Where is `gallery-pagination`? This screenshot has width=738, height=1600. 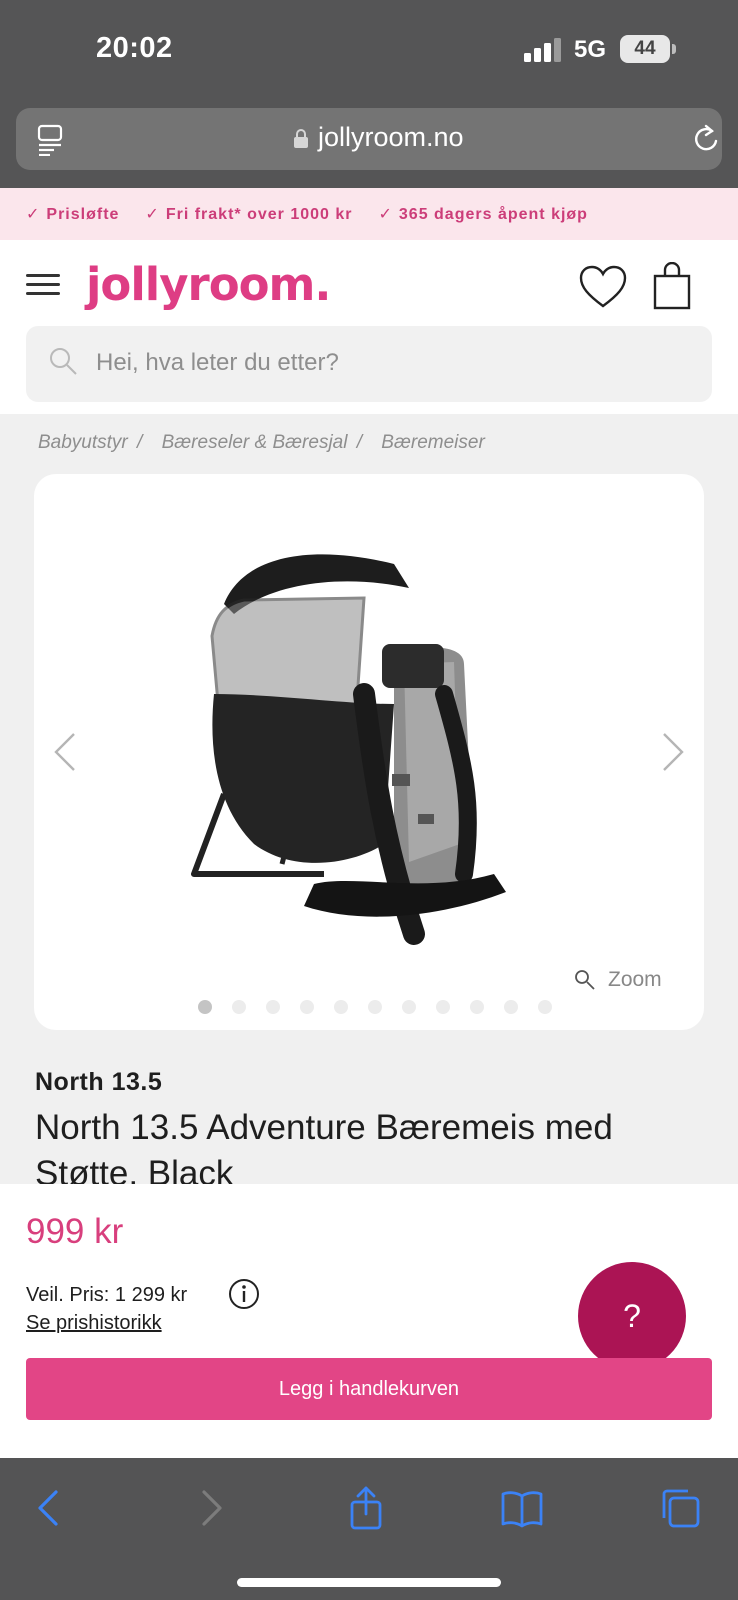 gallery-pagination is located at coordinates (375, 1007).